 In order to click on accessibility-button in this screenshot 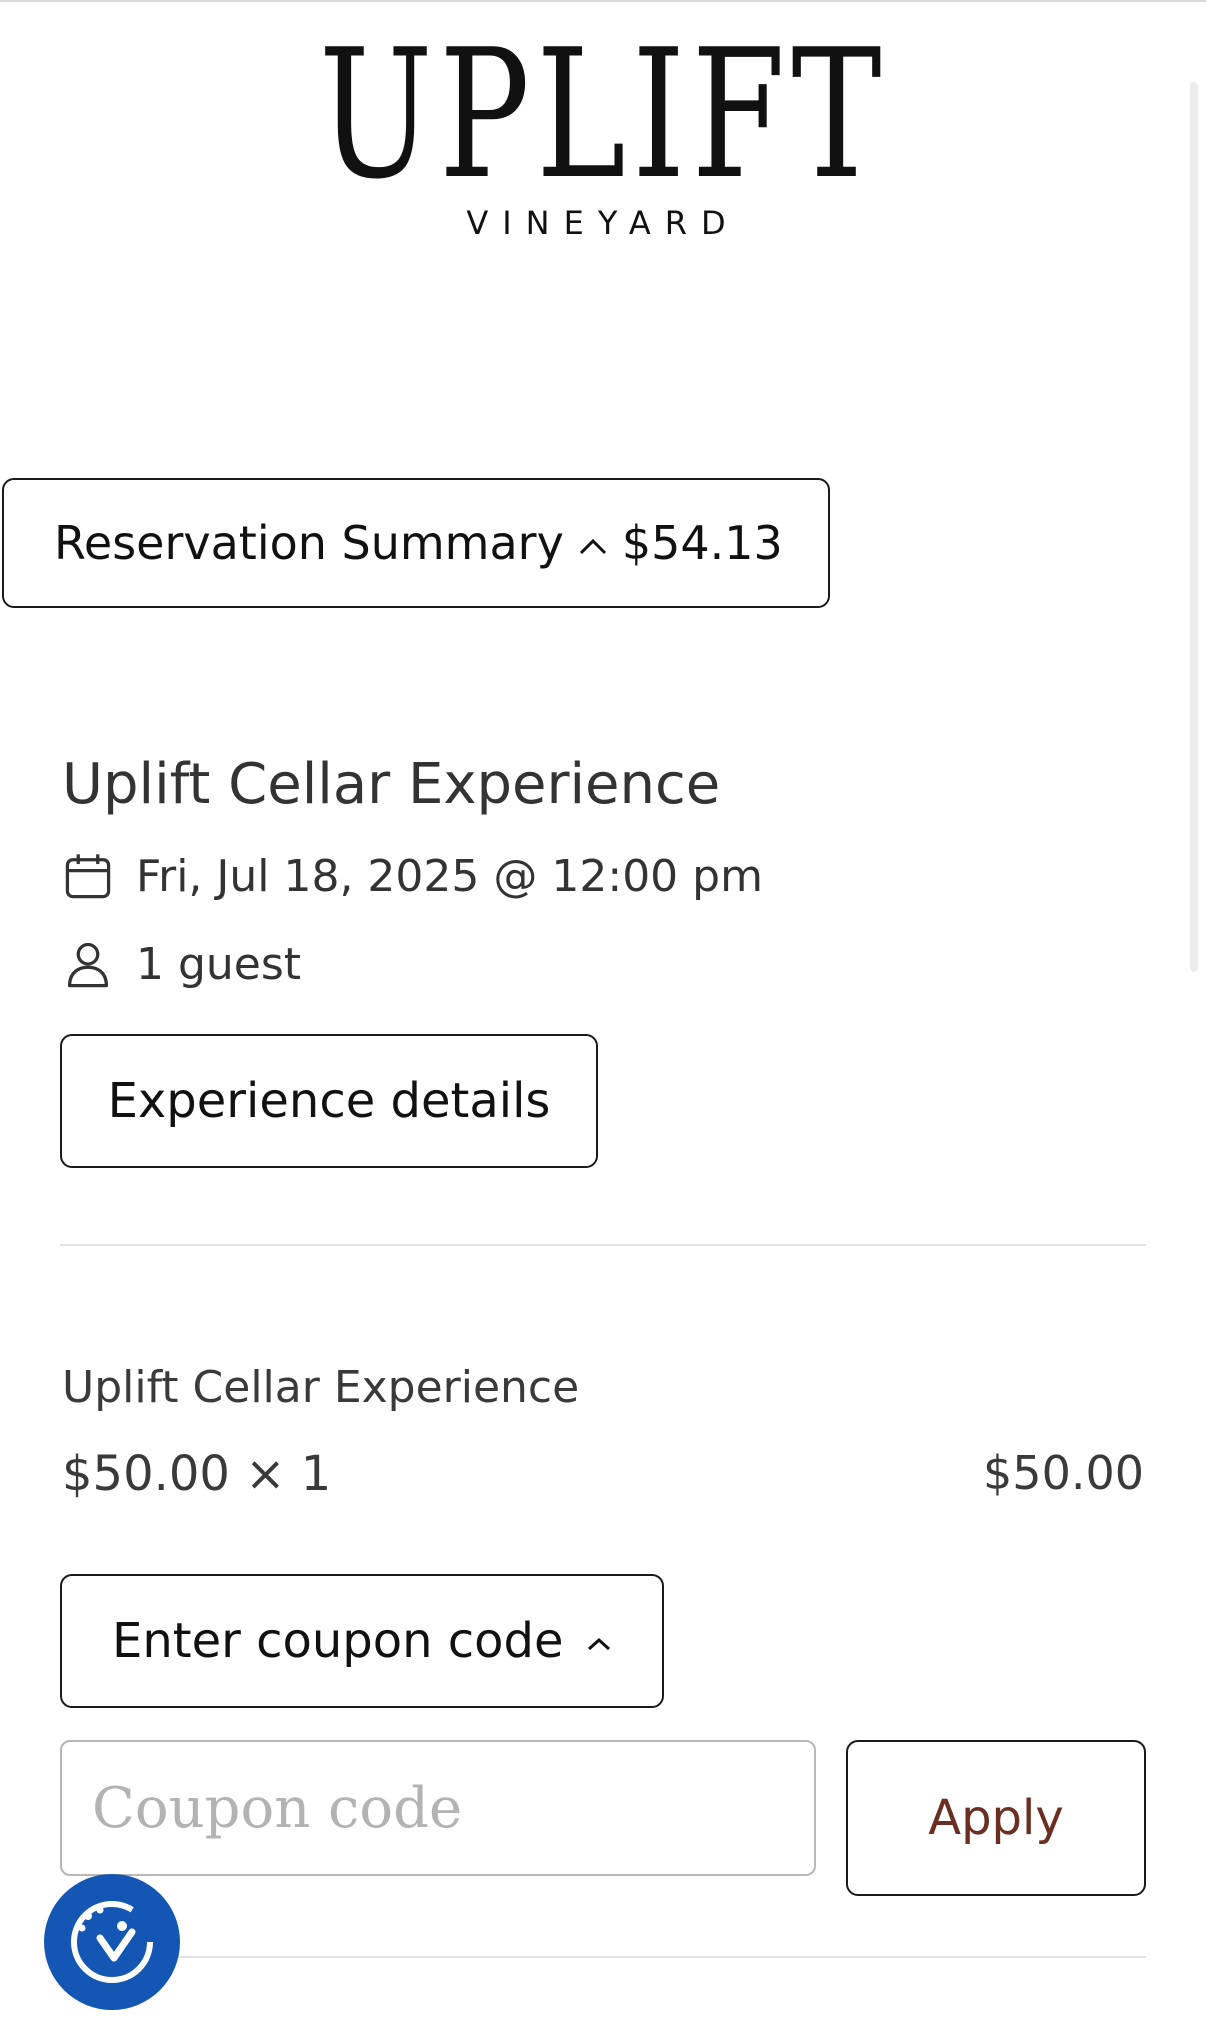, I will do `click(112, 1942)`.